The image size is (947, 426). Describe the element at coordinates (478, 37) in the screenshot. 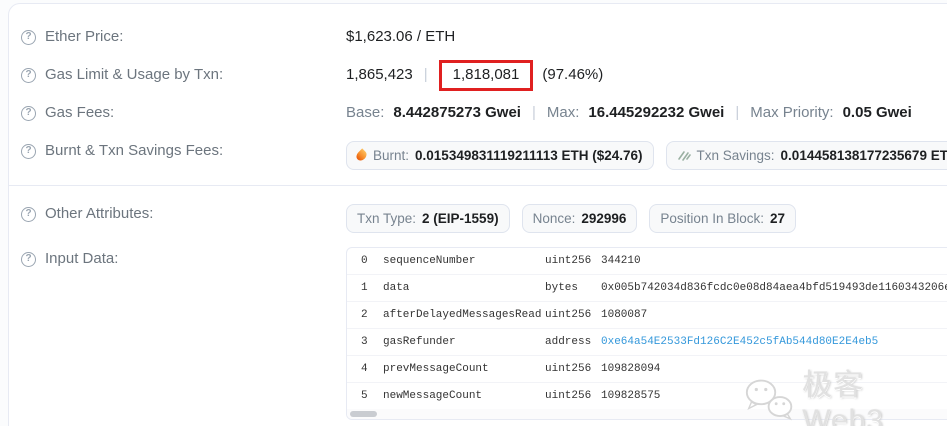

I see `row-ether-price: ? Ether Price: $1,623.06 / ETH` at that location.